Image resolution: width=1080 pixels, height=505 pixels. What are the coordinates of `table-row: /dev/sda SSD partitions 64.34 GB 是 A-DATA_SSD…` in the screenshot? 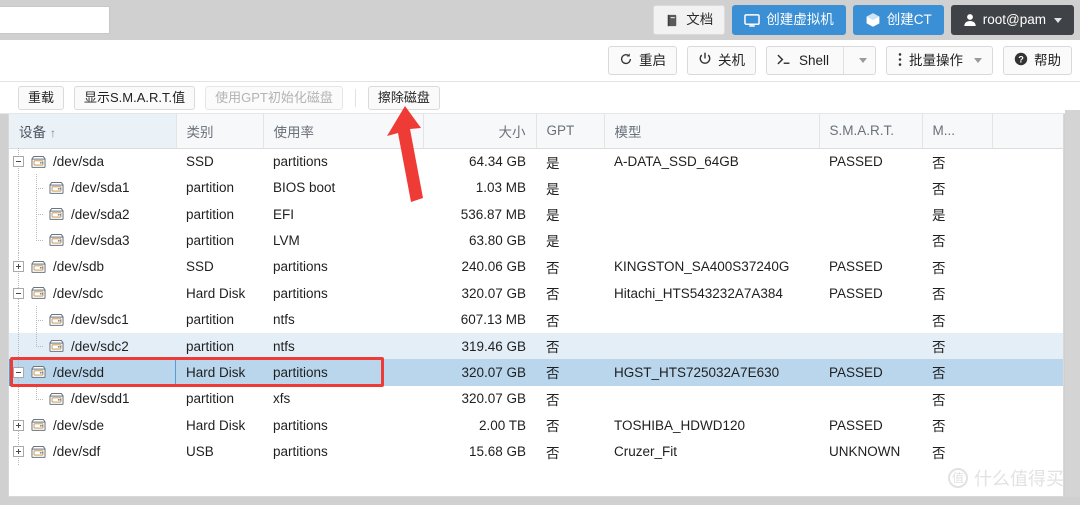 It's located at (536, 161).